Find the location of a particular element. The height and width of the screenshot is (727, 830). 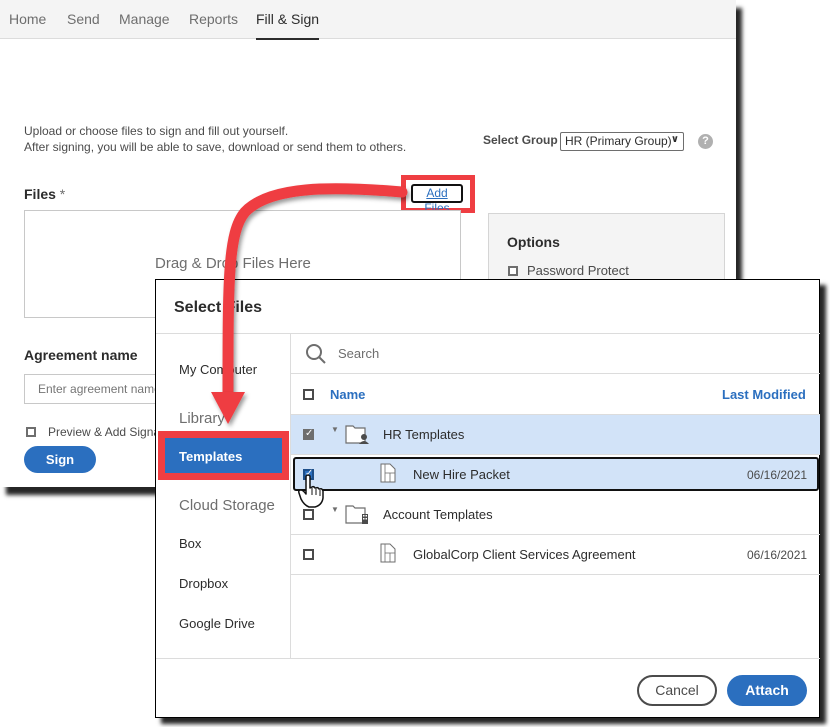

chevron-down-icon: ∨ is located at coordinates (674, 139).